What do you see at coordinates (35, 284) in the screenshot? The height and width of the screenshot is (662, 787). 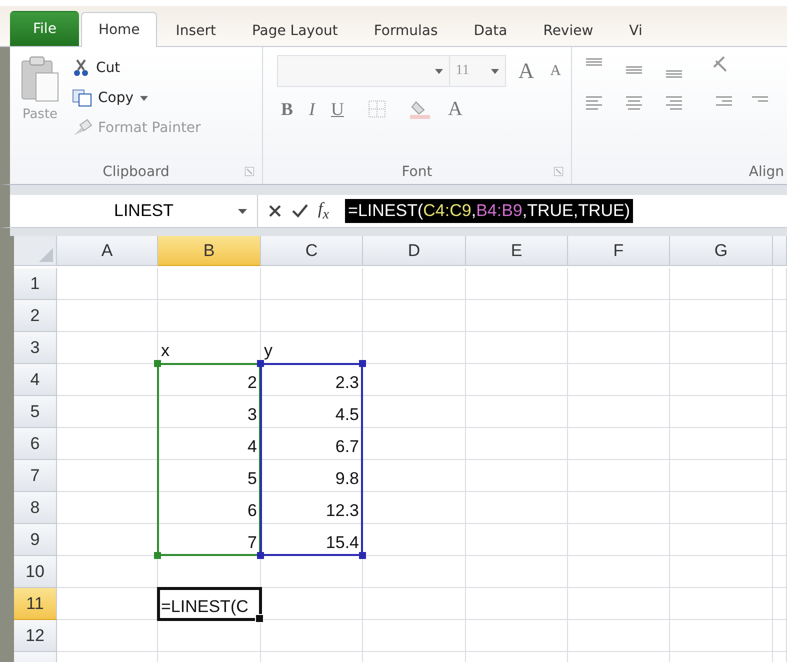 I see `row-header: 1` at bounding box center [35, 284].